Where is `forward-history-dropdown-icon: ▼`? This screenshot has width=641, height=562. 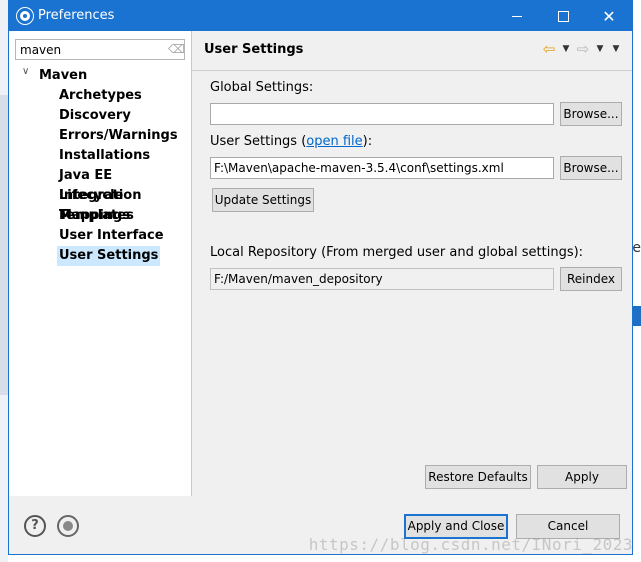
forward-history-dropdown-icon: ▼ is located at coordinates (600, 49).